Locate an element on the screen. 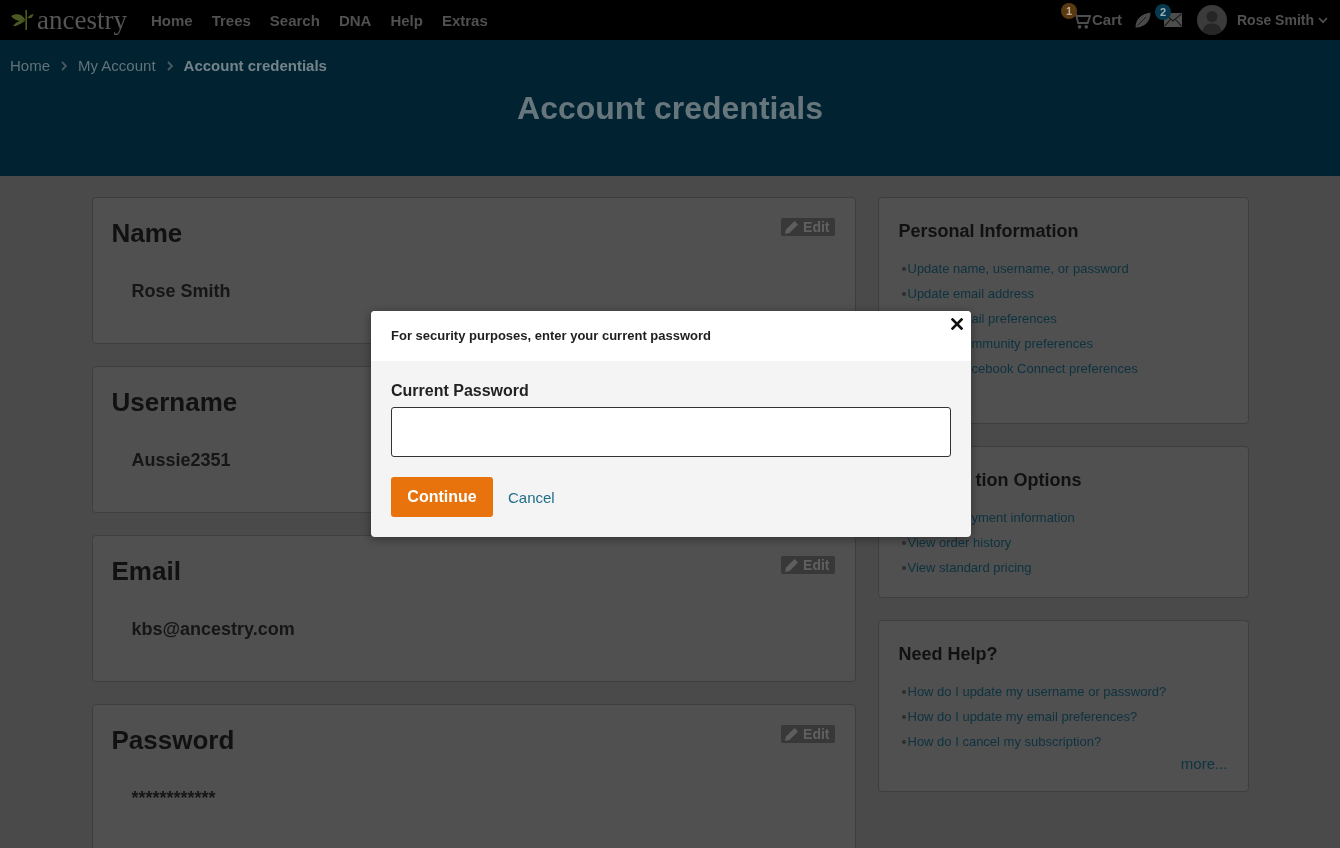  card-title: Name is located at coordinates (147, 233).